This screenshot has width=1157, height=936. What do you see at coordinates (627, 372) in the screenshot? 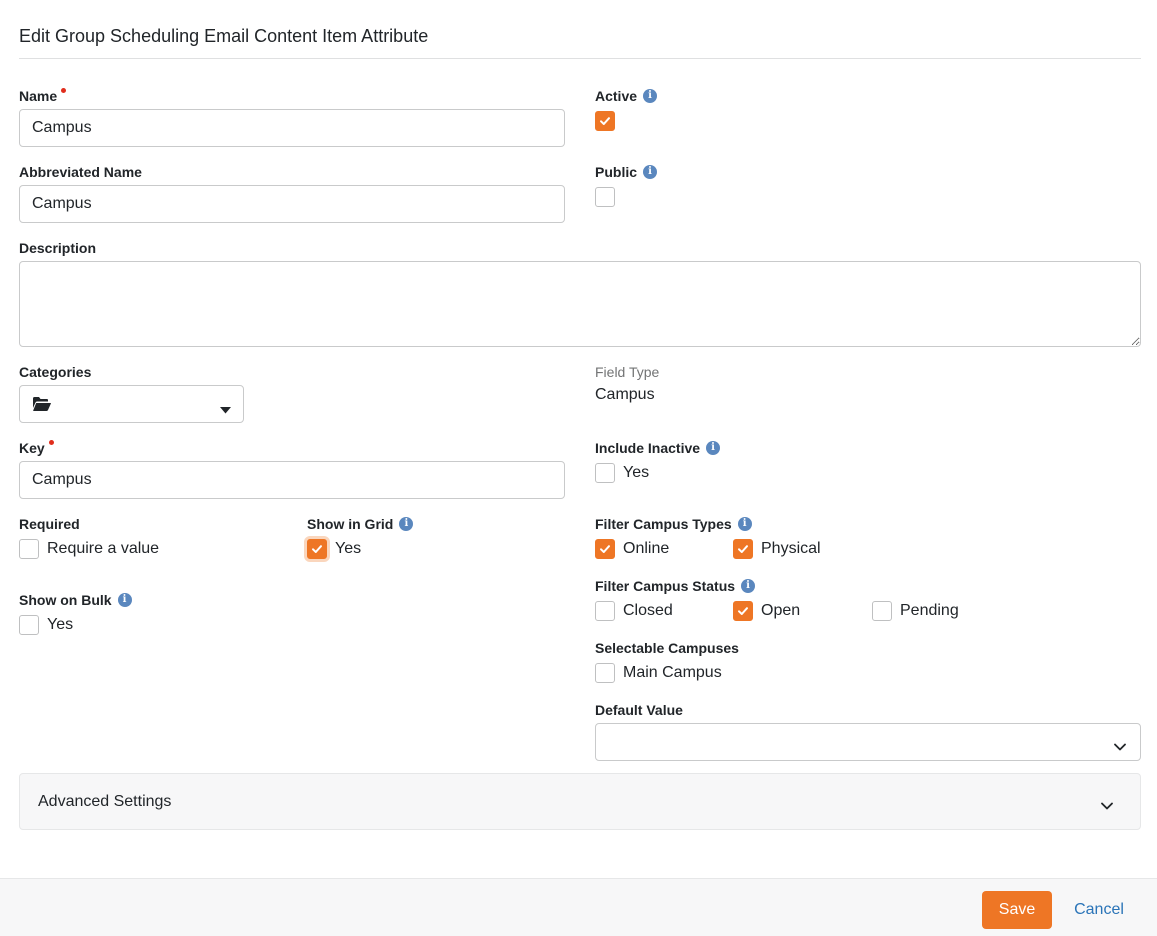
I see `field-type-label: Field Type` at bounding box center [627, 372].